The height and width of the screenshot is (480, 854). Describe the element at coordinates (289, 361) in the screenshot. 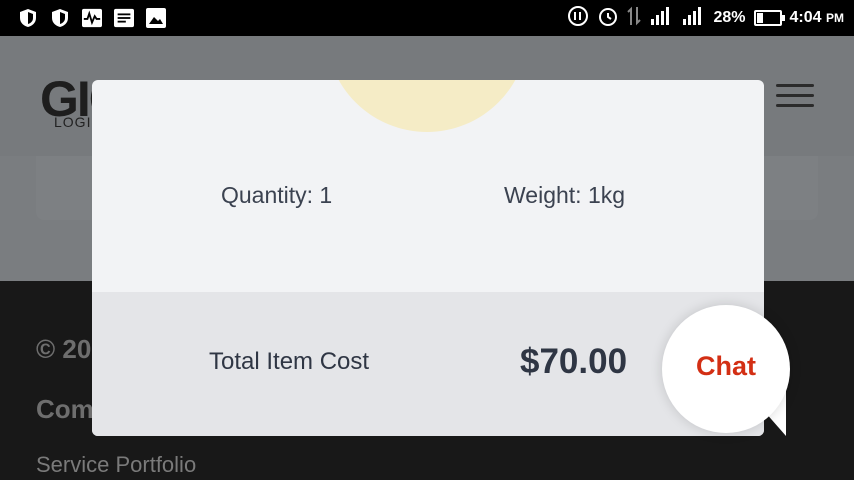

I see `total-cost-label: Total Item Cost` at that location.